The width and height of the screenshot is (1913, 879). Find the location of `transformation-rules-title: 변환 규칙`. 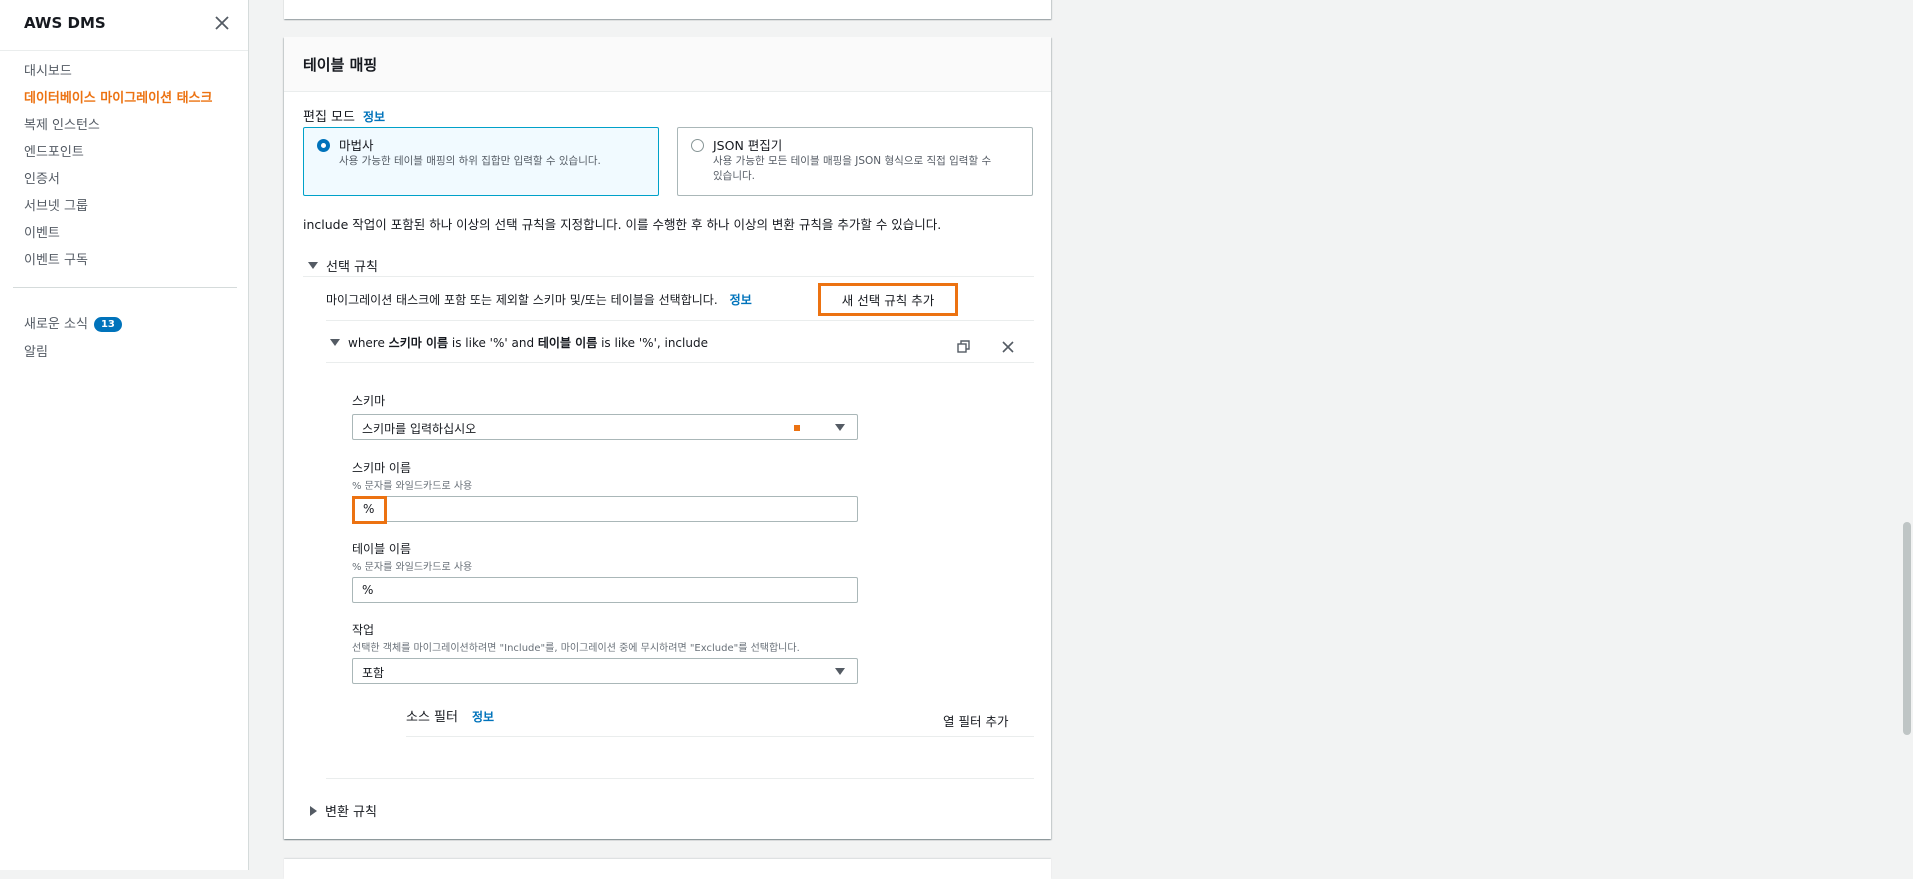

transformation-rules-title: 변환 규칙 is located at coordinates (351, 812).